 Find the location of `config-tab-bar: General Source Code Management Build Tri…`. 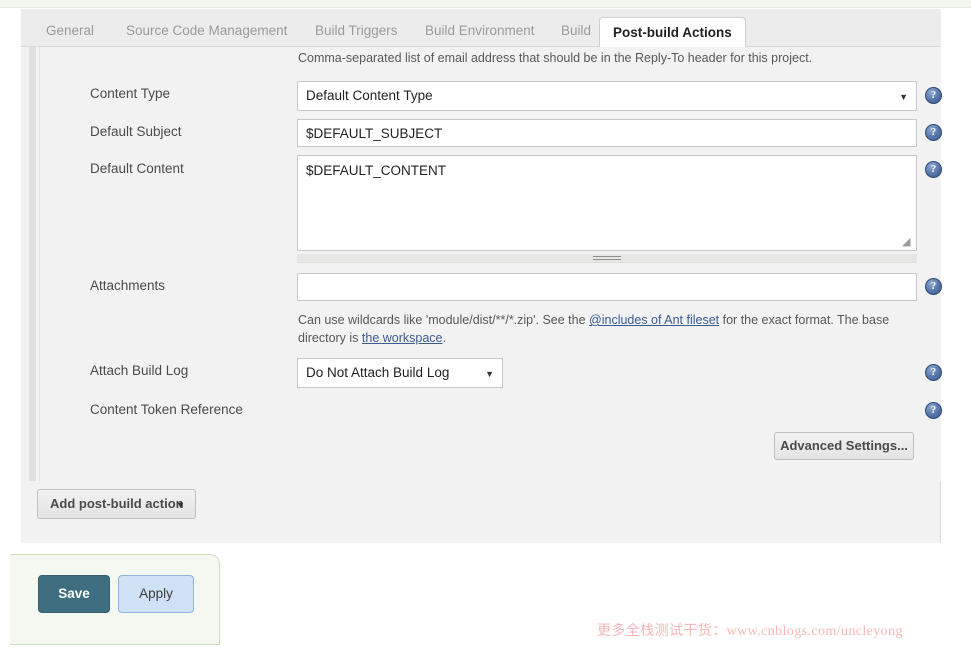

config-tab-bar: General Source Code Management Build Tri… is located at coordinates (481, 28).